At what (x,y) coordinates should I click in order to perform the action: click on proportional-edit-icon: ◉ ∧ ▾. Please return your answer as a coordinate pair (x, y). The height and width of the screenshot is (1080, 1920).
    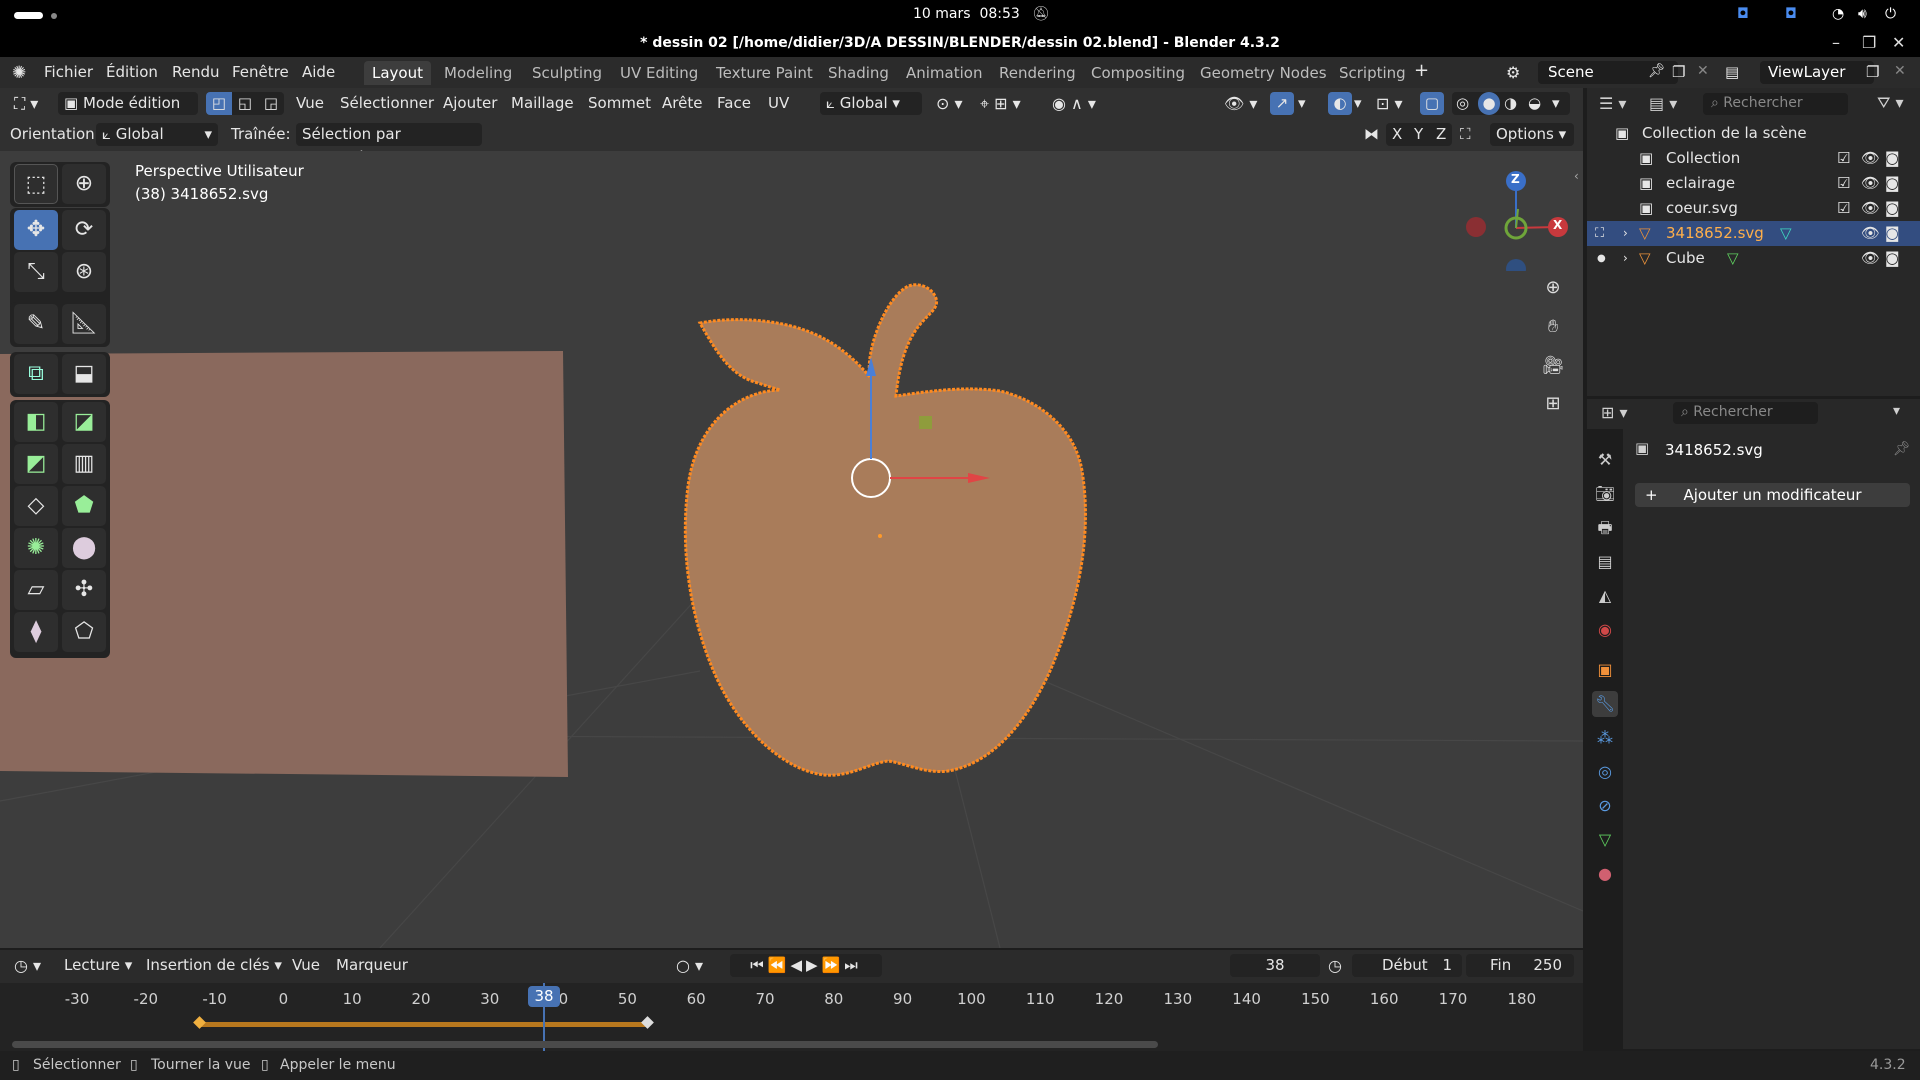
    Looking at the image, I should click on (1074, 103).